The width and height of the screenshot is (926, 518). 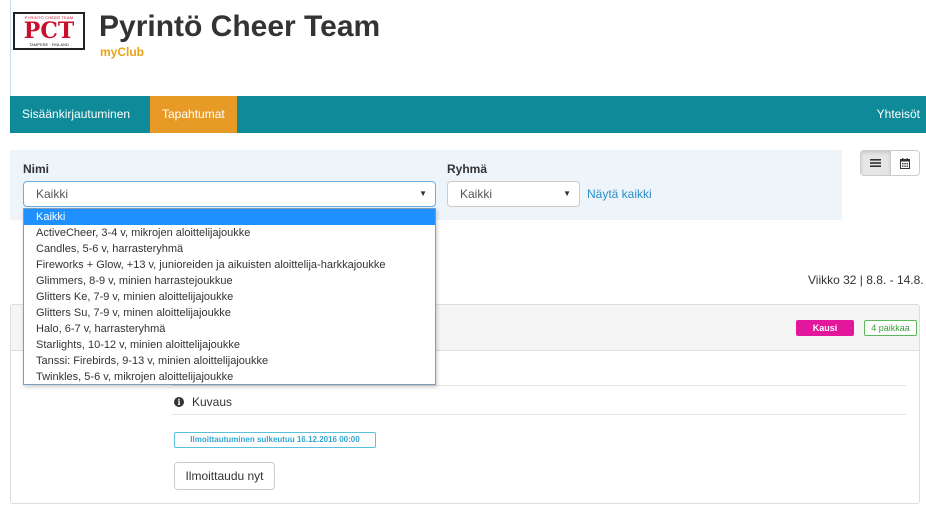 I want to click on group-filter-label: Ryhmä, so click(x=467, y=169).